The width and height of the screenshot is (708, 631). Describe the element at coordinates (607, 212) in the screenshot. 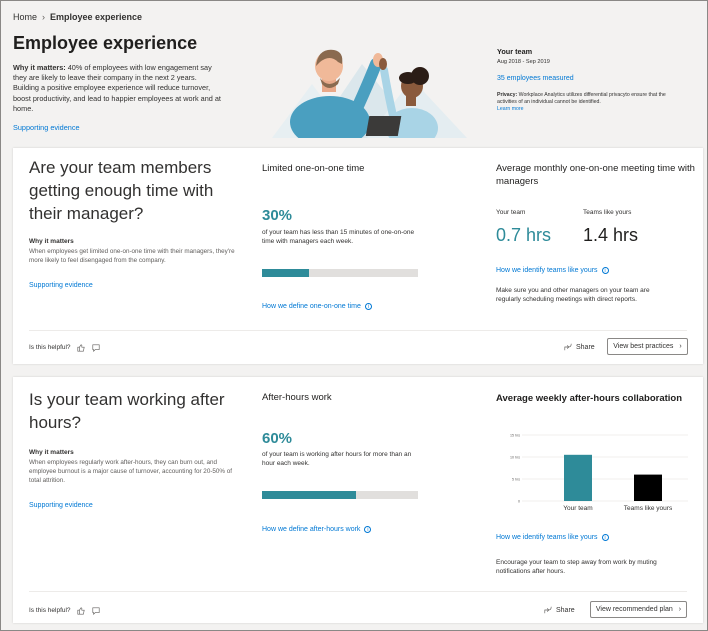

I see `kpi-teams-like-yours-label: Teams like yours` at that location.